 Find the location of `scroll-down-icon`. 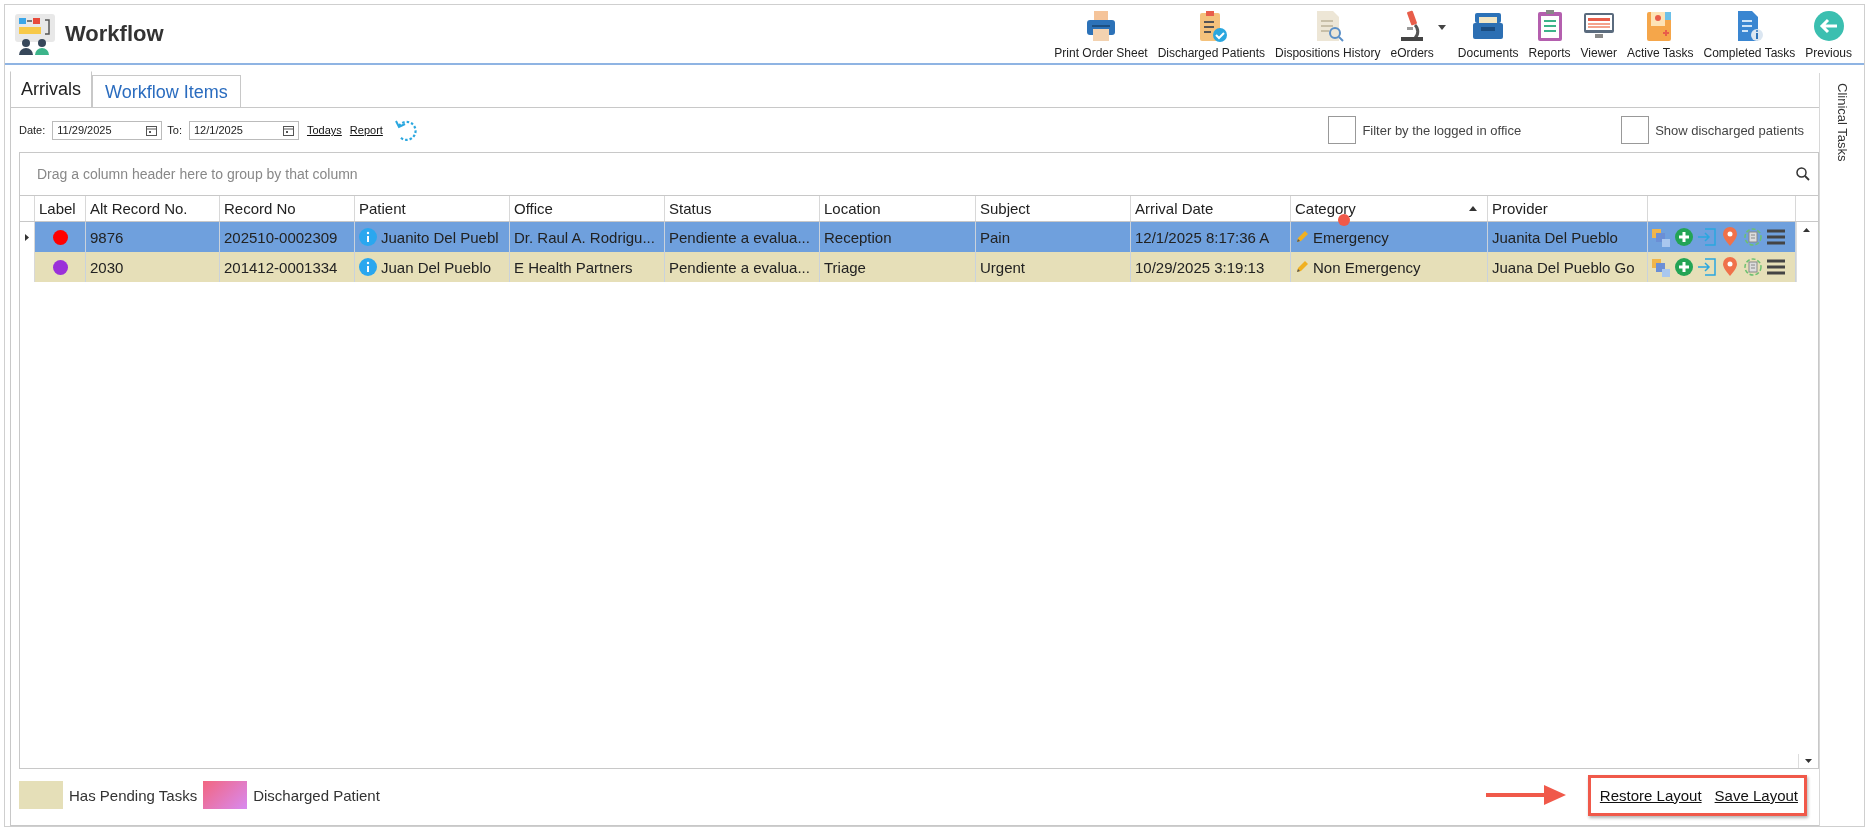

scroll-down-icon is located at coordinates (1808, 761).